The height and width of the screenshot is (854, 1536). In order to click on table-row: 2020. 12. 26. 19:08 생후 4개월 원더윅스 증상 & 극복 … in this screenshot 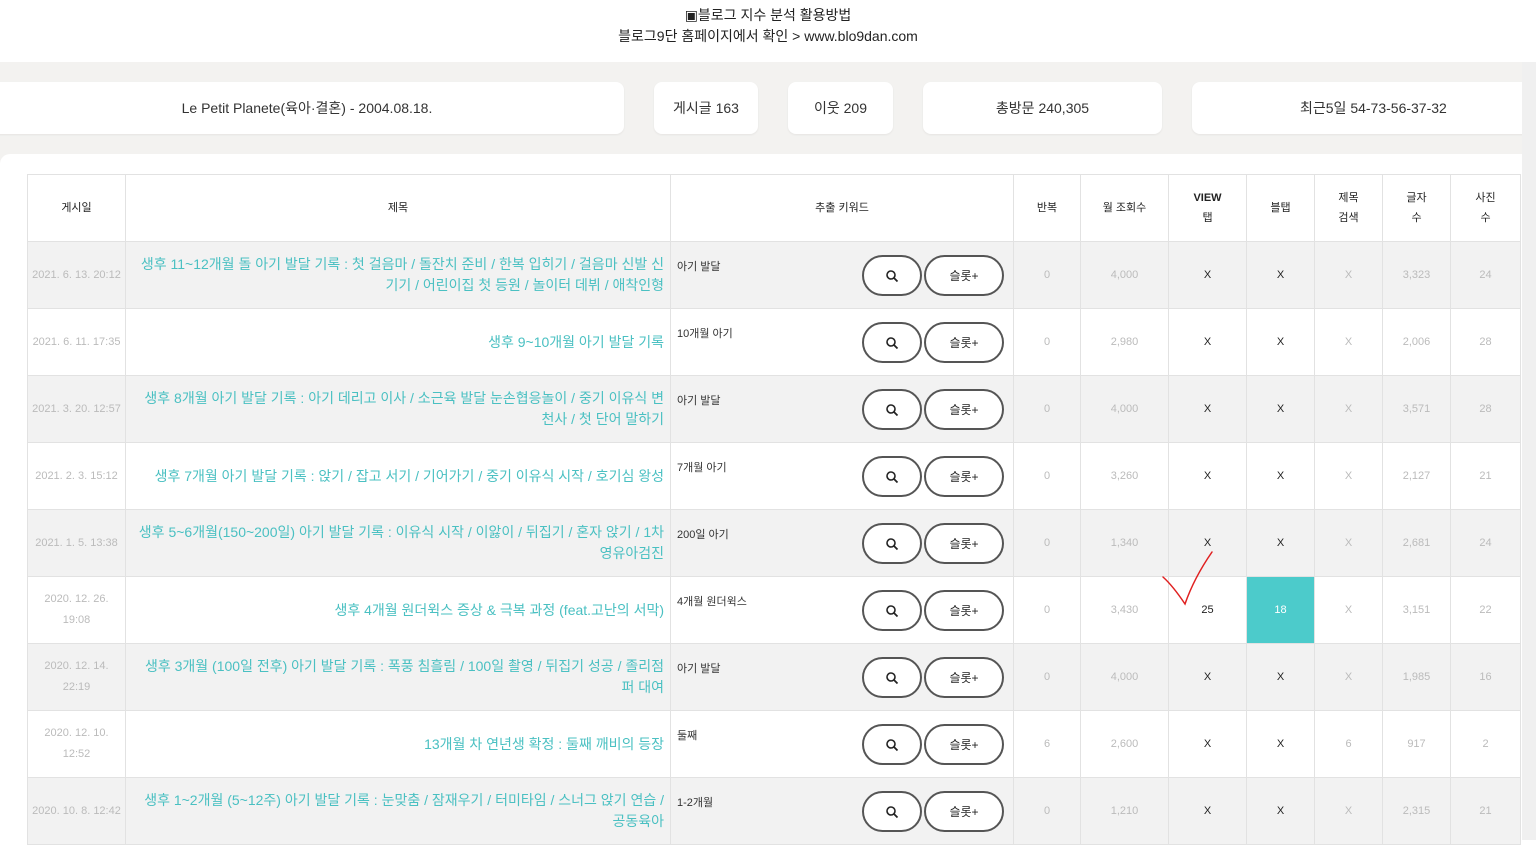, I will do `click(774, 610)`.